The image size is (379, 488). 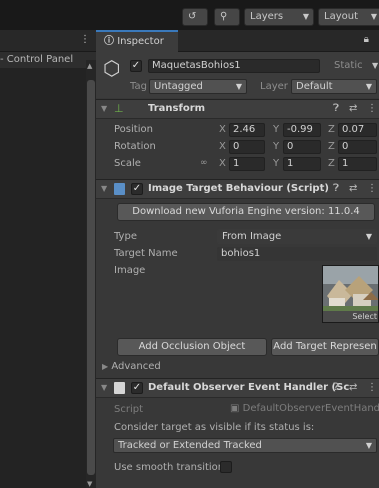 I want to click on scale-x-field: 1, so click(x=247, y=164).